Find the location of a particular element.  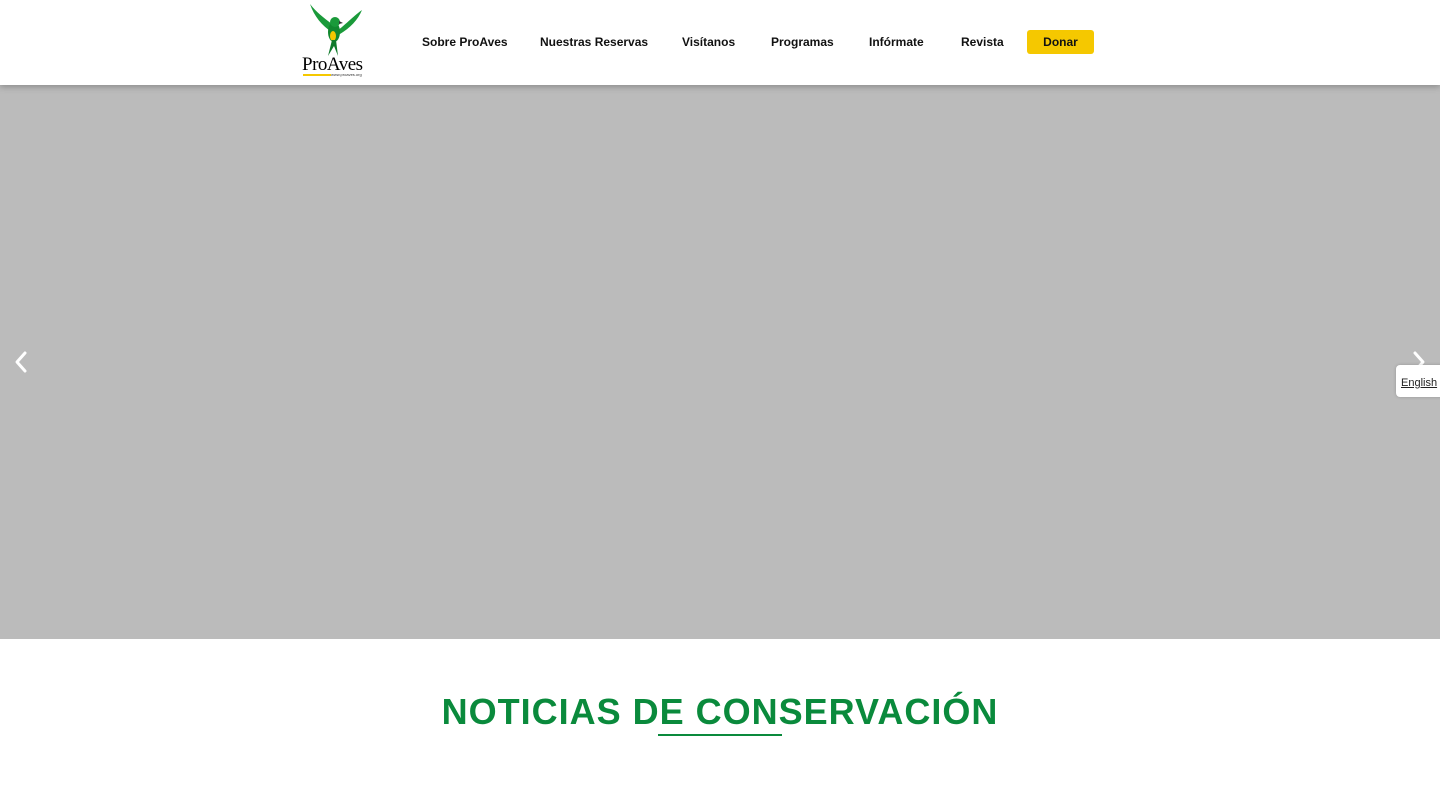

nav-item-programas: Programas is located at coordinates (802, 42).